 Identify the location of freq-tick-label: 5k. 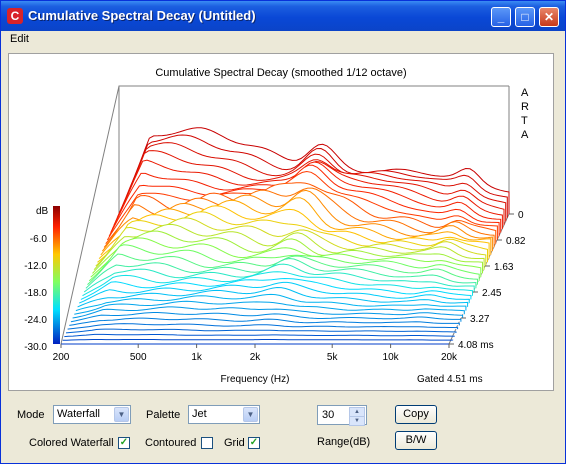
(333, 357).